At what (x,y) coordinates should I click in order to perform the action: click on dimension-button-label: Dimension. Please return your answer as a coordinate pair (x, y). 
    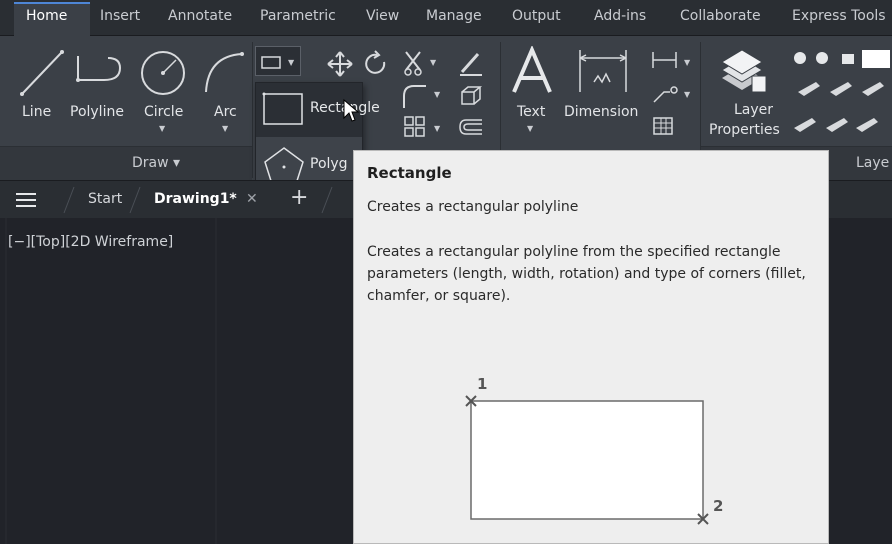
    Looking at the image, I should click on (601, 112).